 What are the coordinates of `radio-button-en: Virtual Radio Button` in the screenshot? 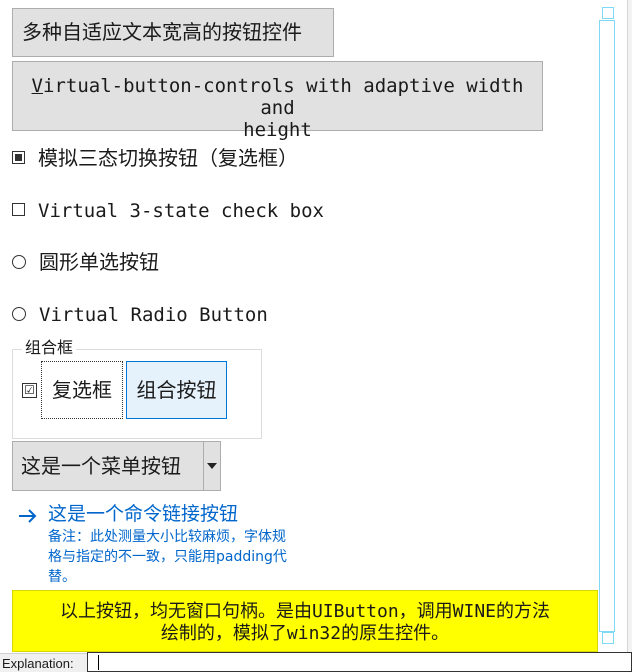 It's located at (140, 315).